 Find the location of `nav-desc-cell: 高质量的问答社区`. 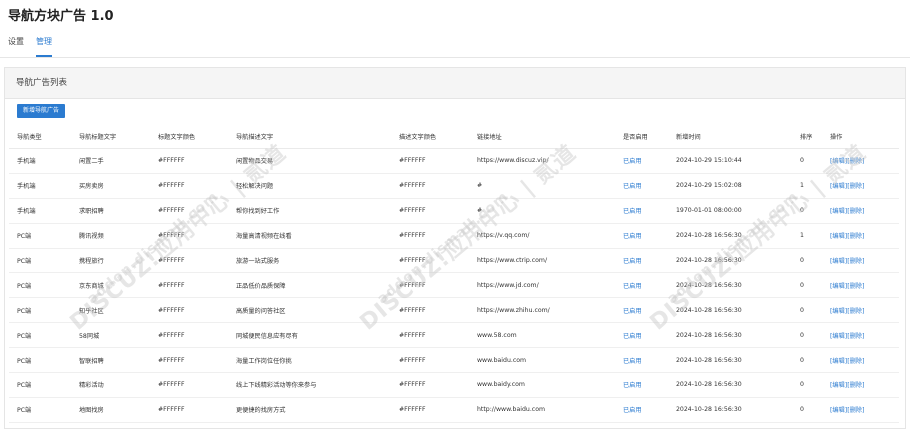

nav-desc-cell: 高质量的问答社区 is located at coordinates (309, 310).